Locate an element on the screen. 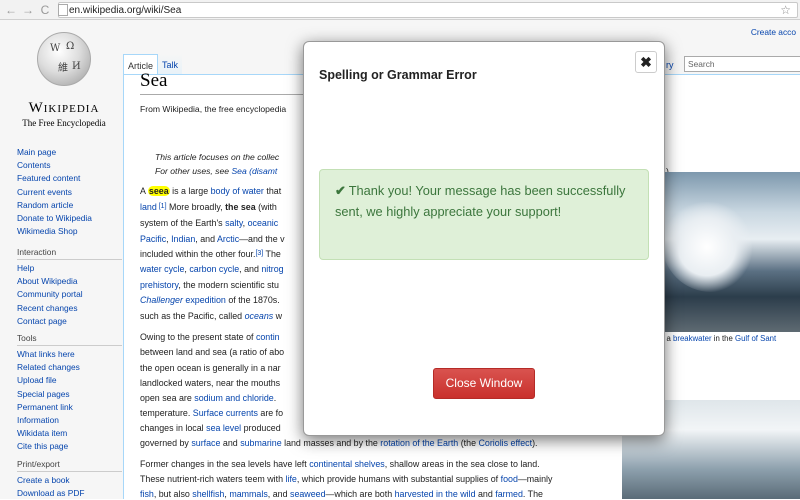 The image size is (800, 500). forward-button: → is located at coordinates (28, 10).